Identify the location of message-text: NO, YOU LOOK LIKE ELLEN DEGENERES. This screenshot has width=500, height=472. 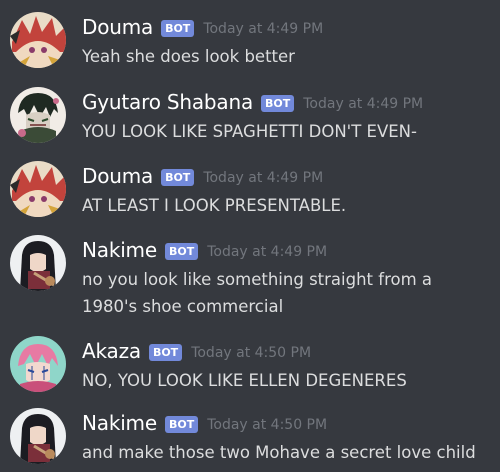
(244, 380).